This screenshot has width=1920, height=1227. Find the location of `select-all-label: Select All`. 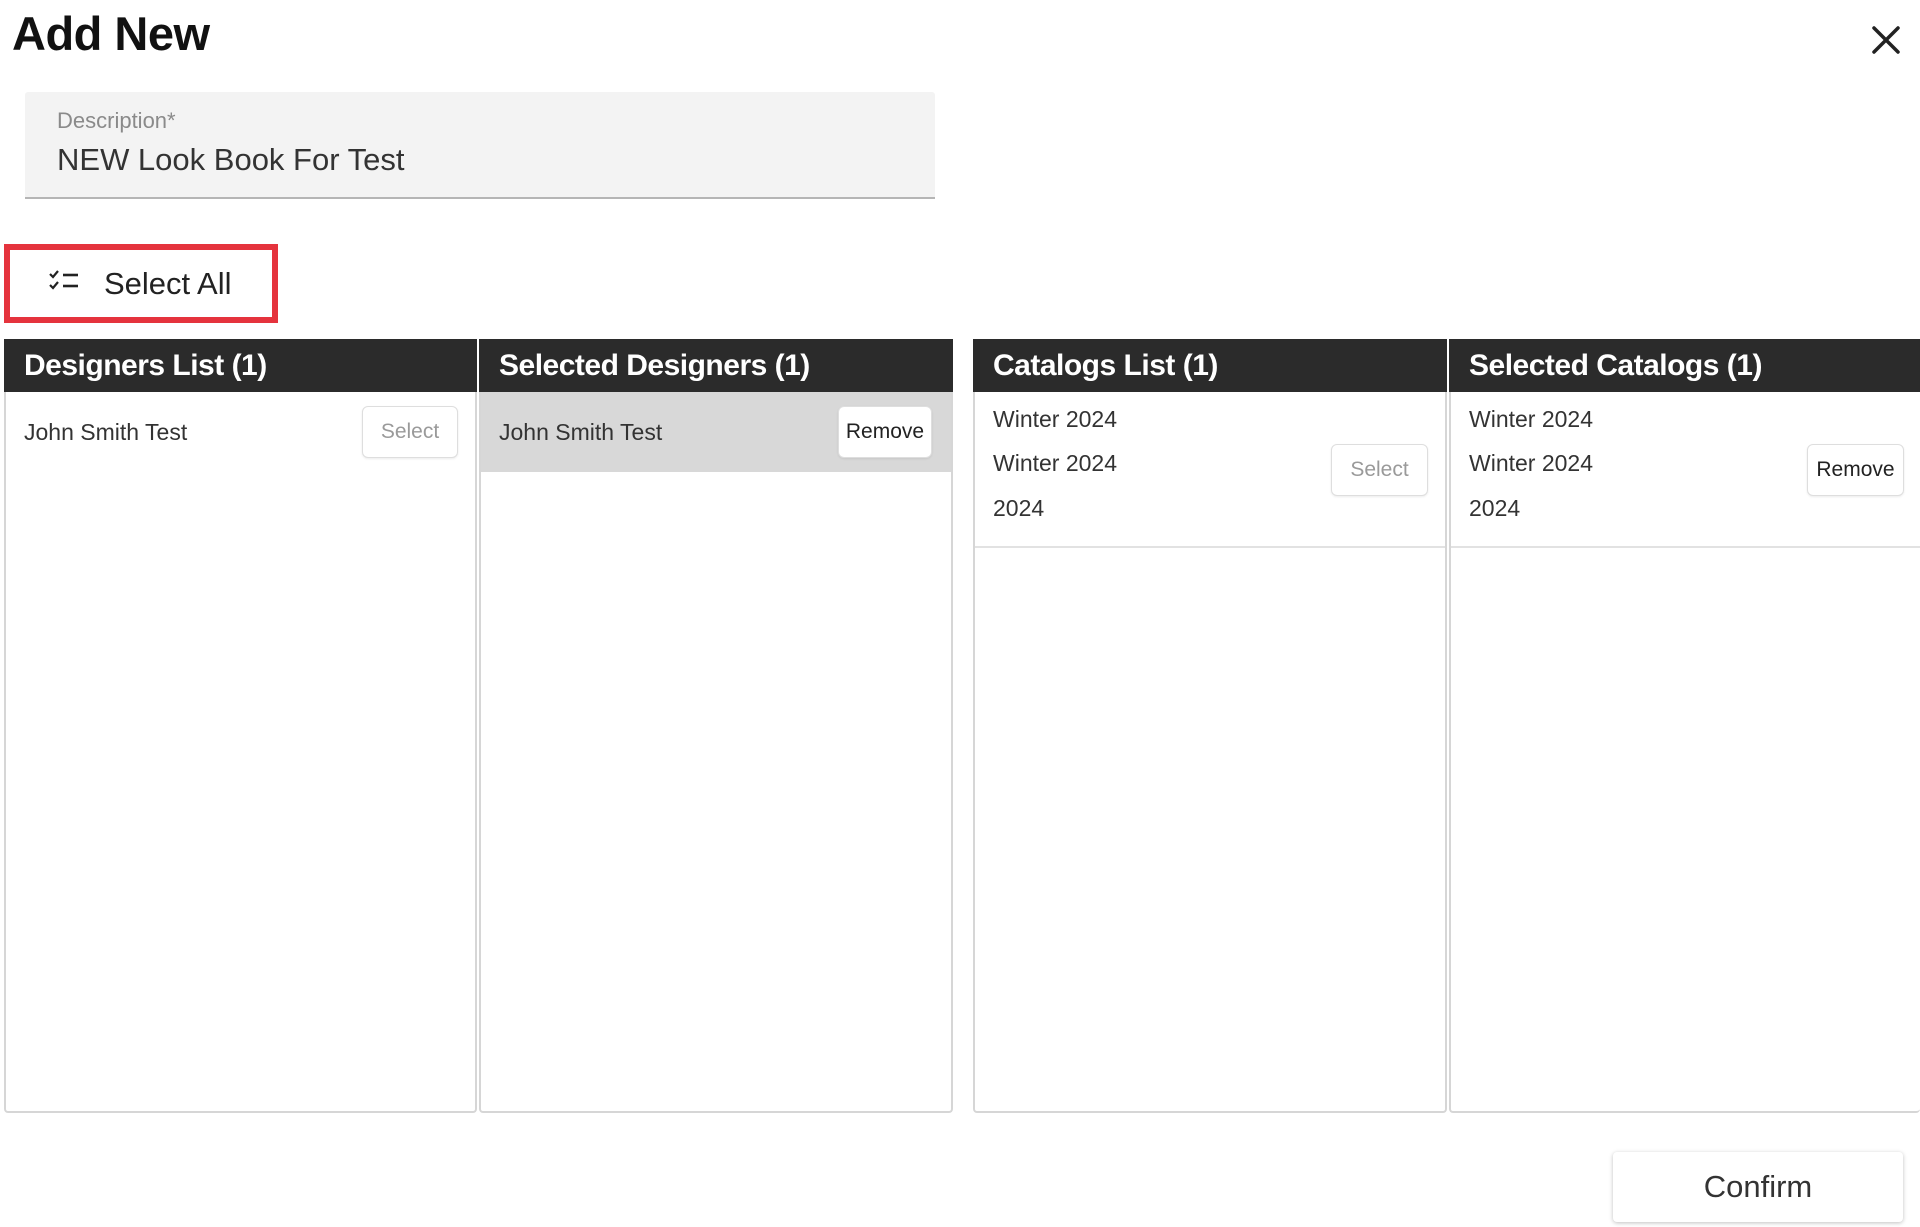

select-all-label: Select All is located at coordinates (168, 283).